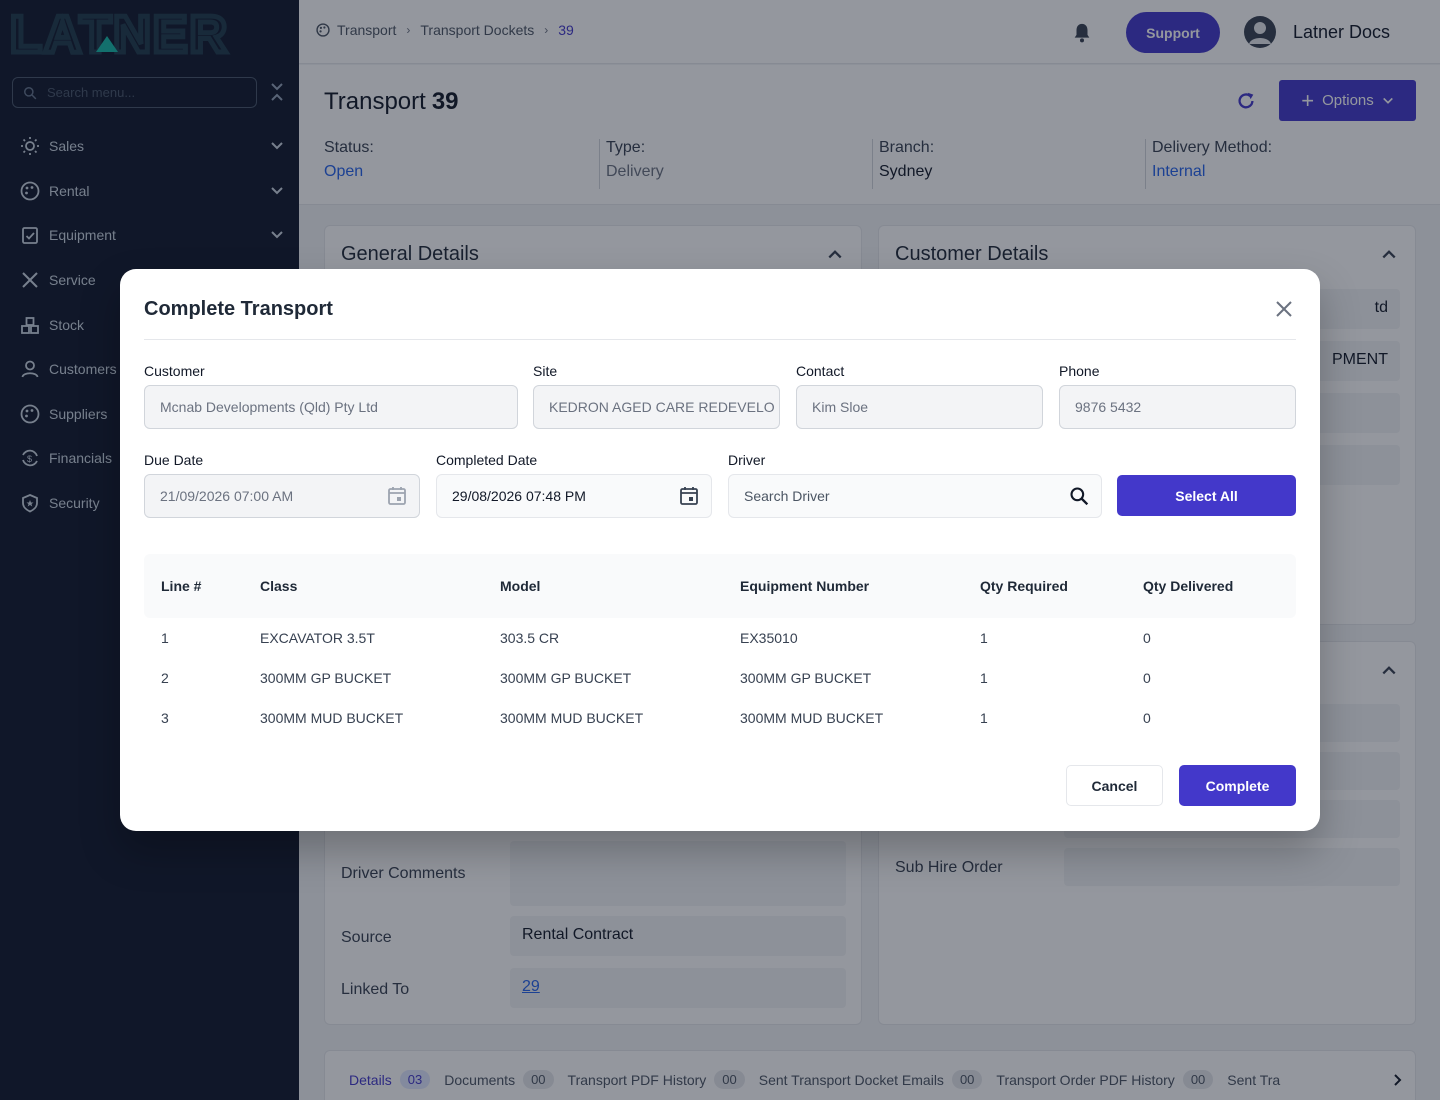 This screenshot has width=1440, height=1100. Describe the element at coordinates (566, 678) in the screenshot. I see `cell-model: 300MM GP BUCKET` at that location.